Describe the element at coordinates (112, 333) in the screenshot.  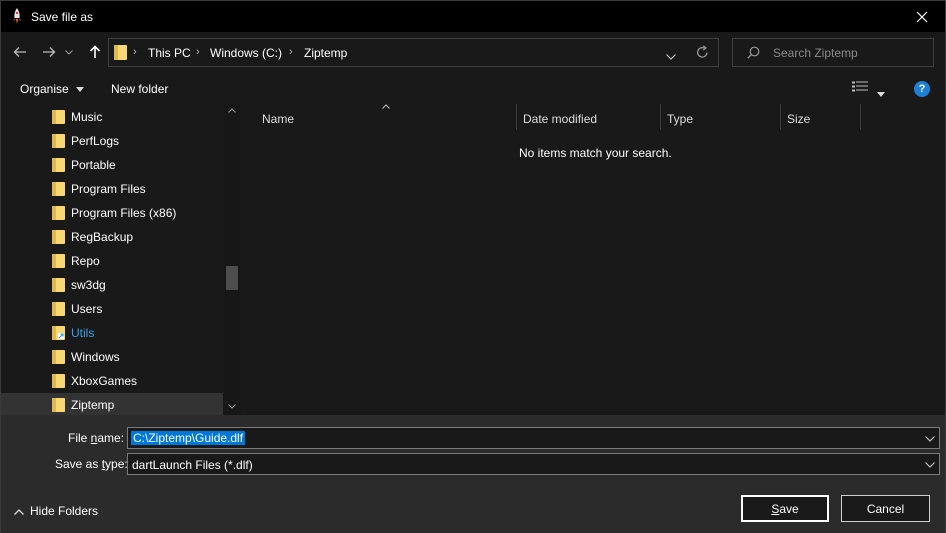
I see `tree-item-utils: Utils` at that location.